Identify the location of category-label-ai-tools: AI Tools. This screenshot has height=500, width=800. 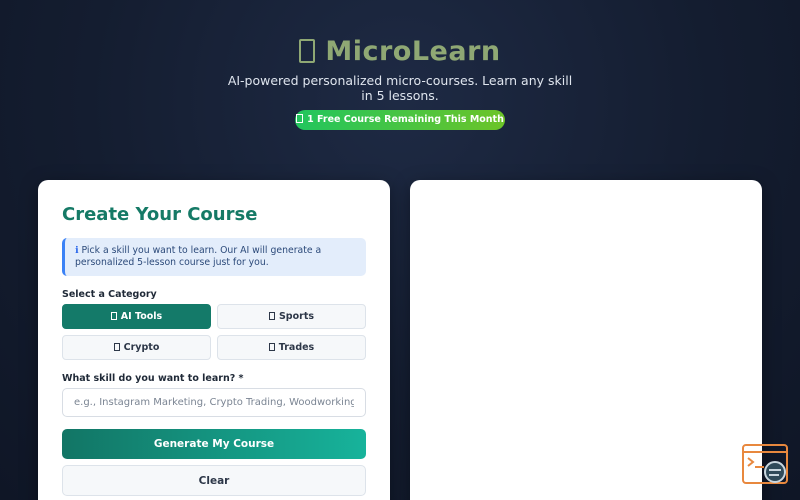
(141, 316).